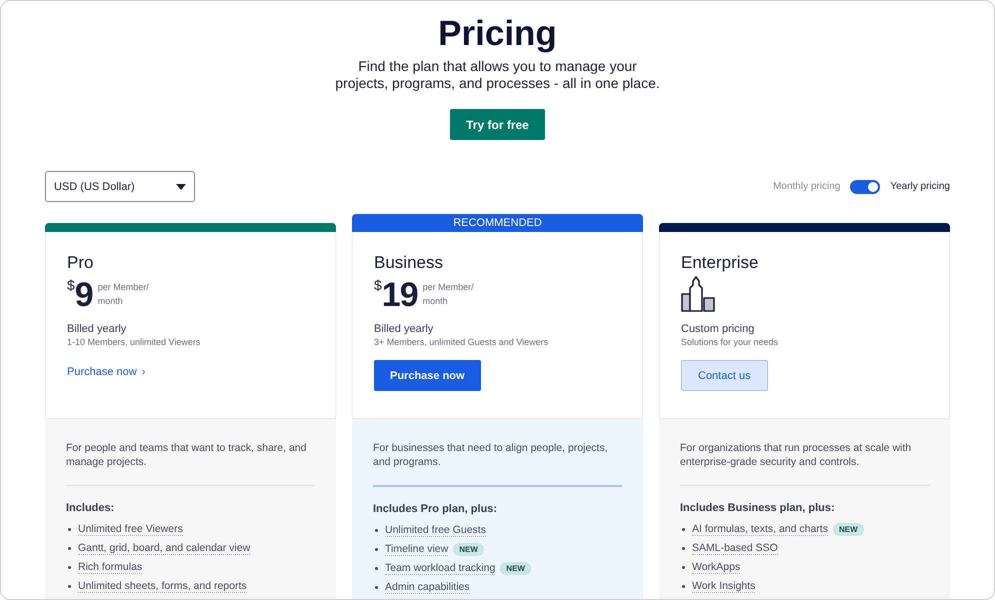  What do you see at coordinates (716, 567) in the screenshot?
I see `feature-text: WorkApps` at bounding box center [716, 567].